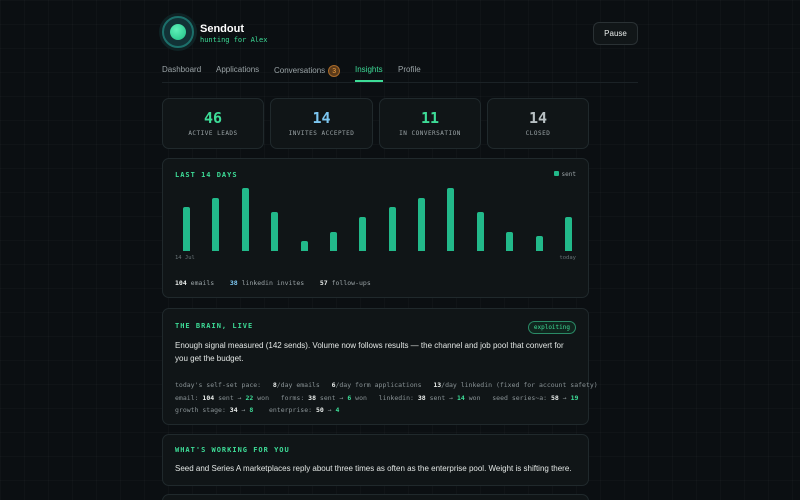  What do you see at coordinates (369, 73) in the screenshot?
I see `tab-insights: Insights` at bounding box center [369, 73].